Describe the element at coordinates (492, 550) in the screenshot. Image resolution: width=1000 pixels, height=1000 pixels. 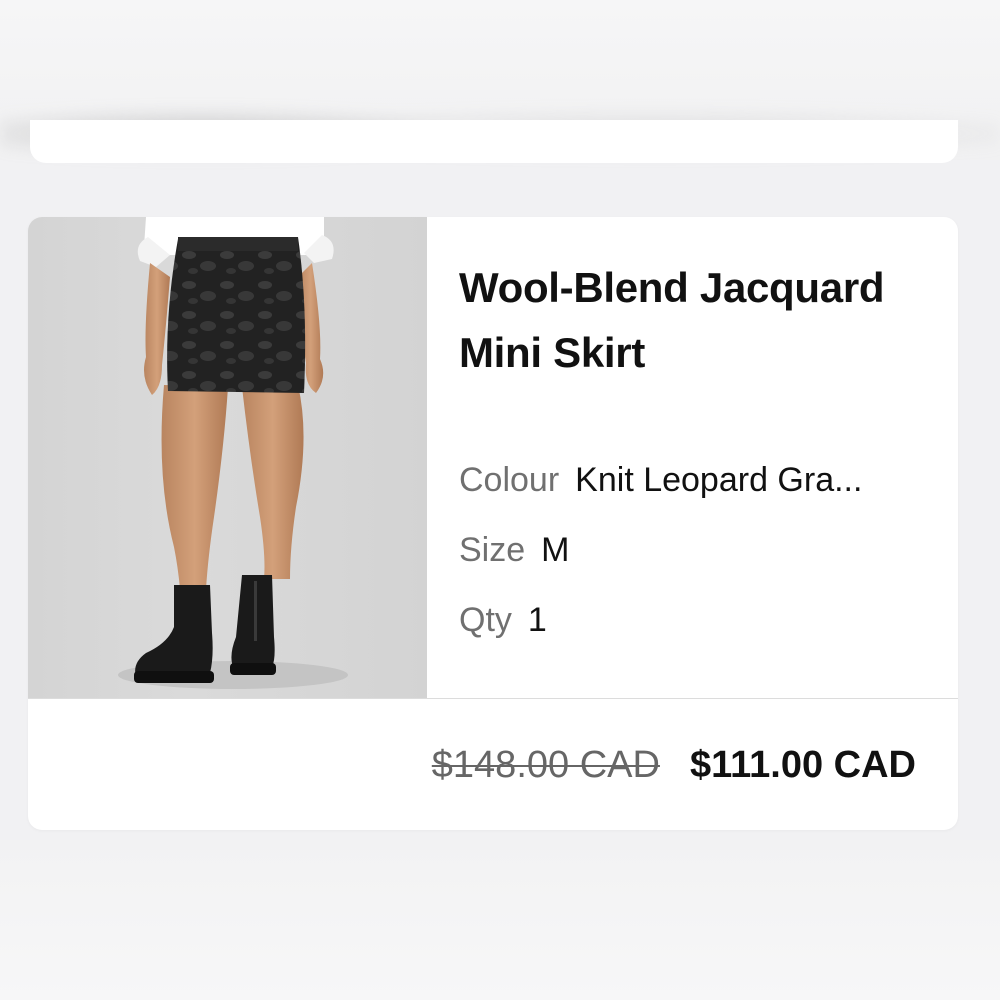
I see `size-label: Size` at that location.